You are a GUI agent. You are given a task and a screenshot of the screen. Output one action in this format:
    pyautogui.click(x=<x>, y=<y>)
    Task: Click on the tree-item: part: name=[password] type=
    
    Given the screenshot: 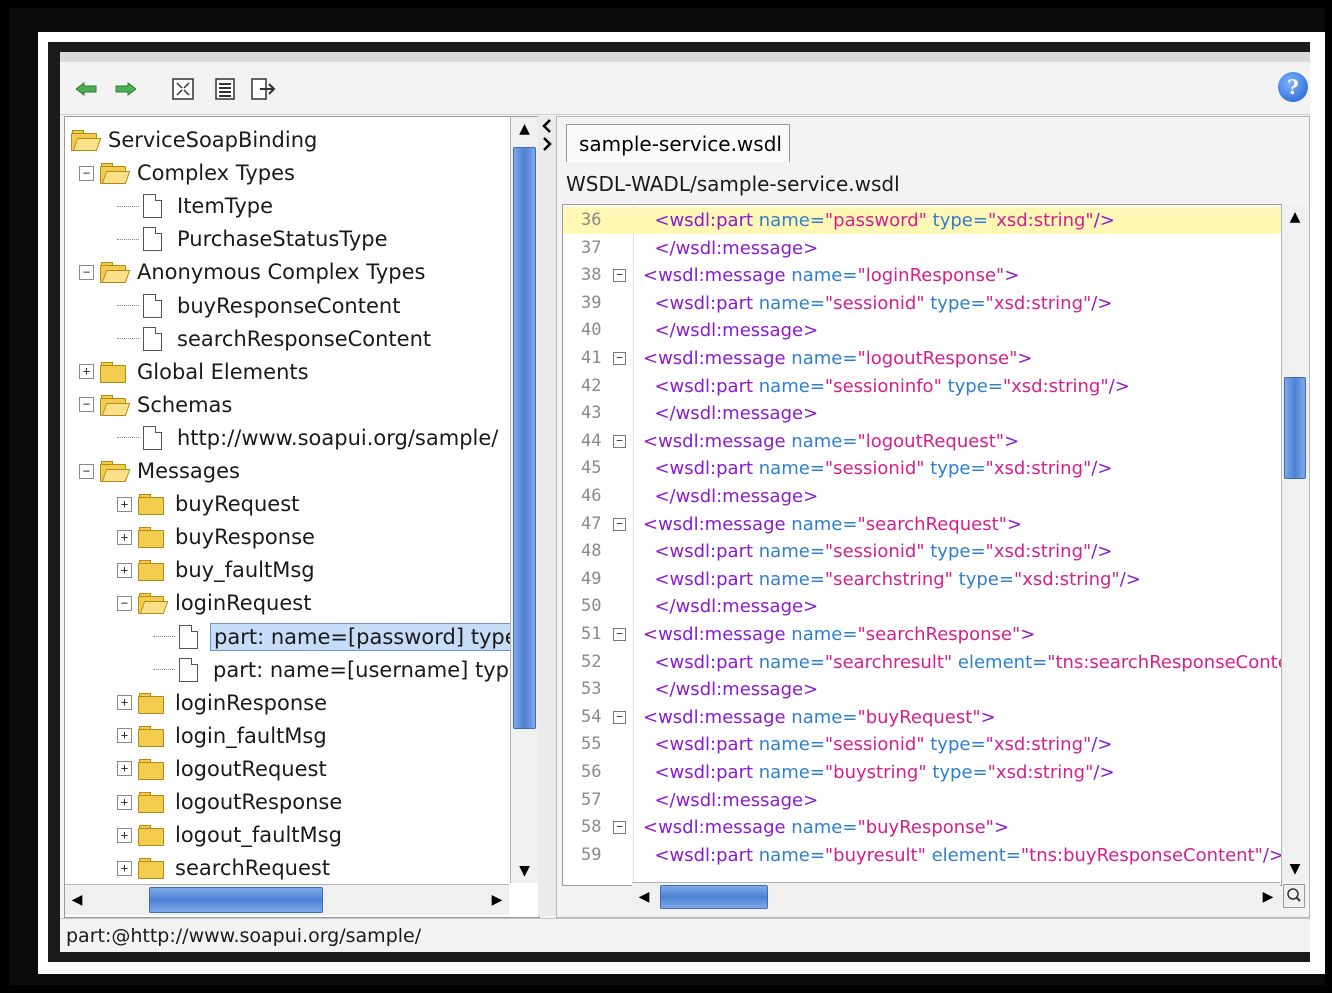 What is the action you would take?
    pyautogui.click(x=346, y=637)
    